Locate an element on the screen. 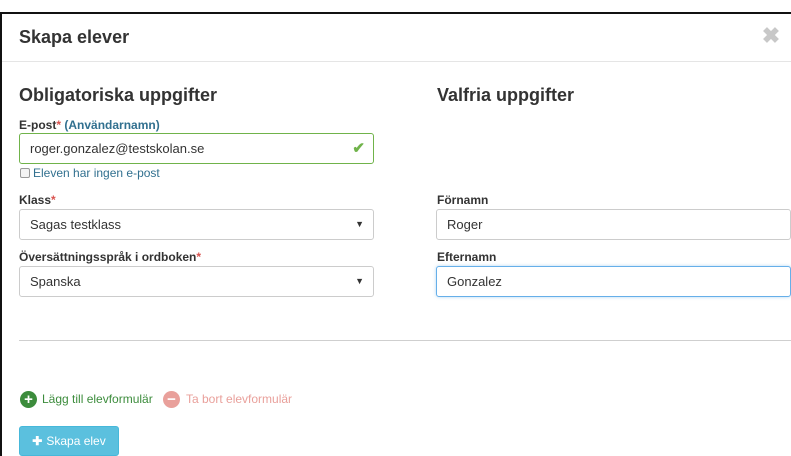 This screenshot has height=456, width=791. no-email-checkbox is located at coordinates (25, 173).